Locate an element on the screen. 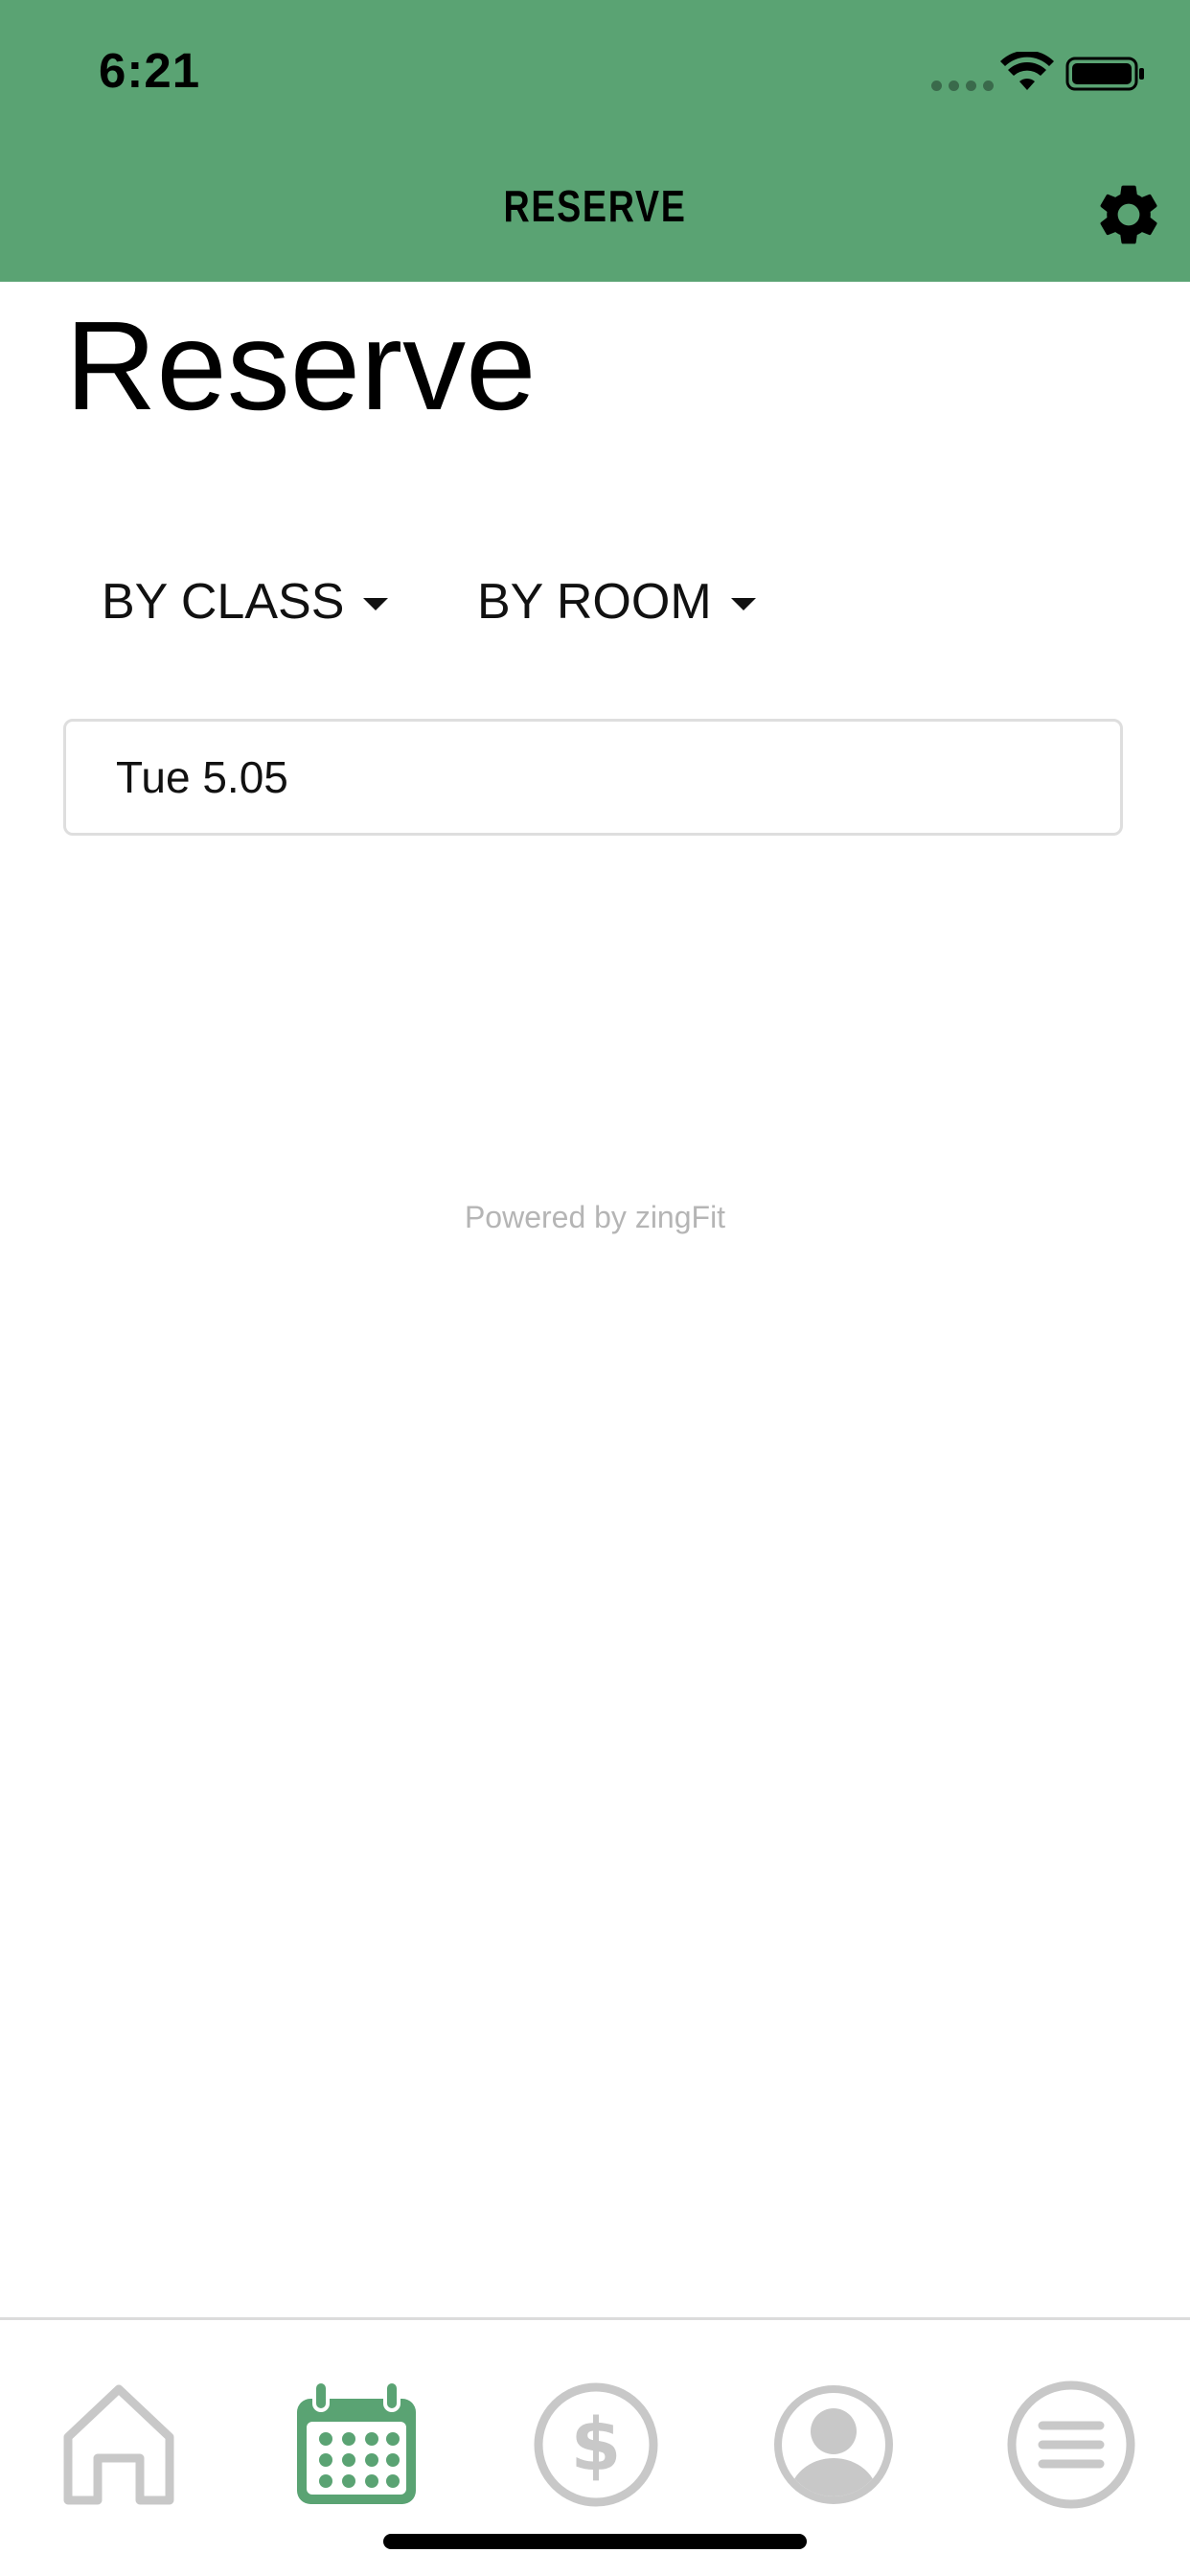  tab-menu is located at coordinates (1071, 2445).